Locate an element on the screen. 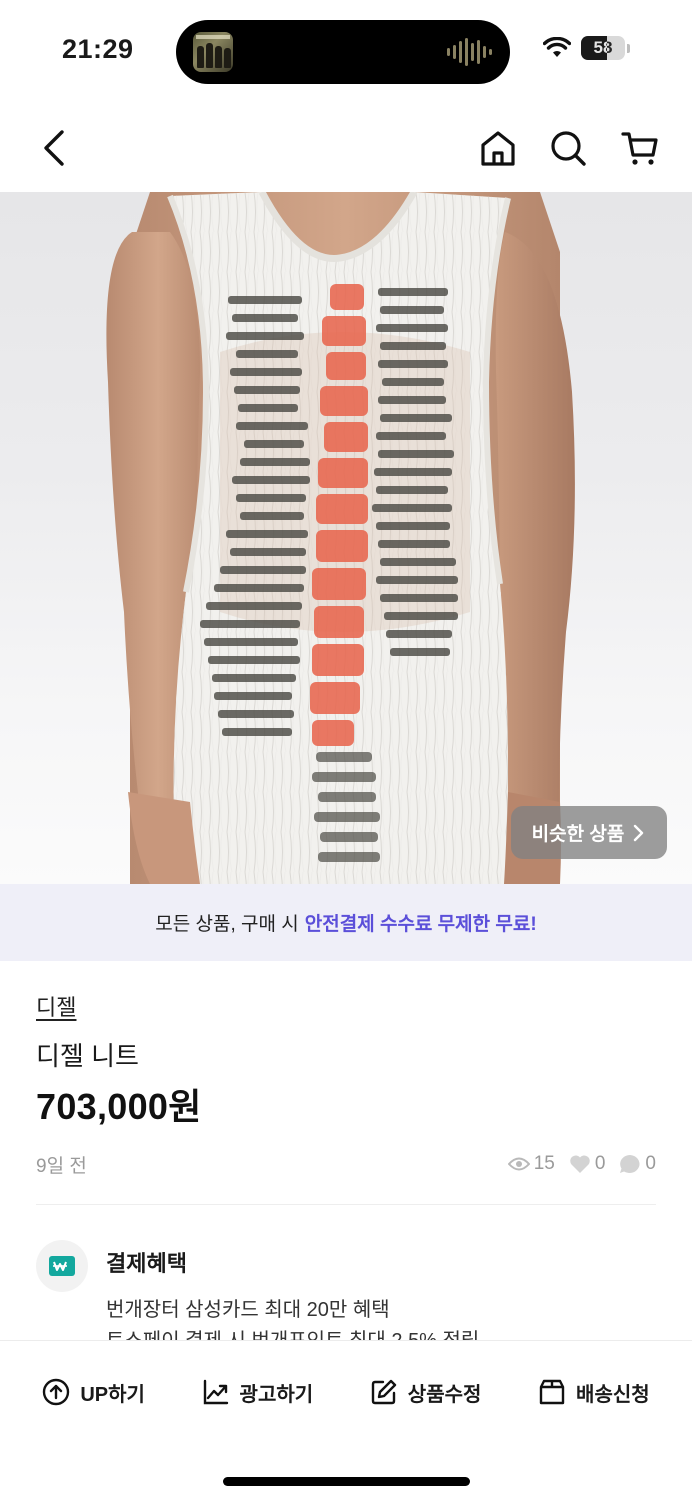 The height and width of the screenshot is (1500, 692). search-button is located at coordinates (568, 148).